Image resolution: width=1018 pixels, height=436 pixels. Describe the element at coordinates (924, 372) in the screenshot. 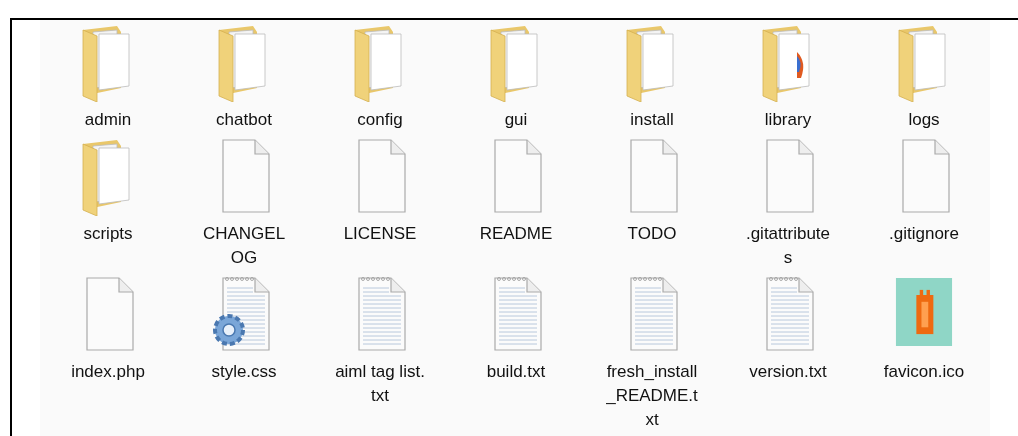

I see `file-name: favicon.ico` at that location.